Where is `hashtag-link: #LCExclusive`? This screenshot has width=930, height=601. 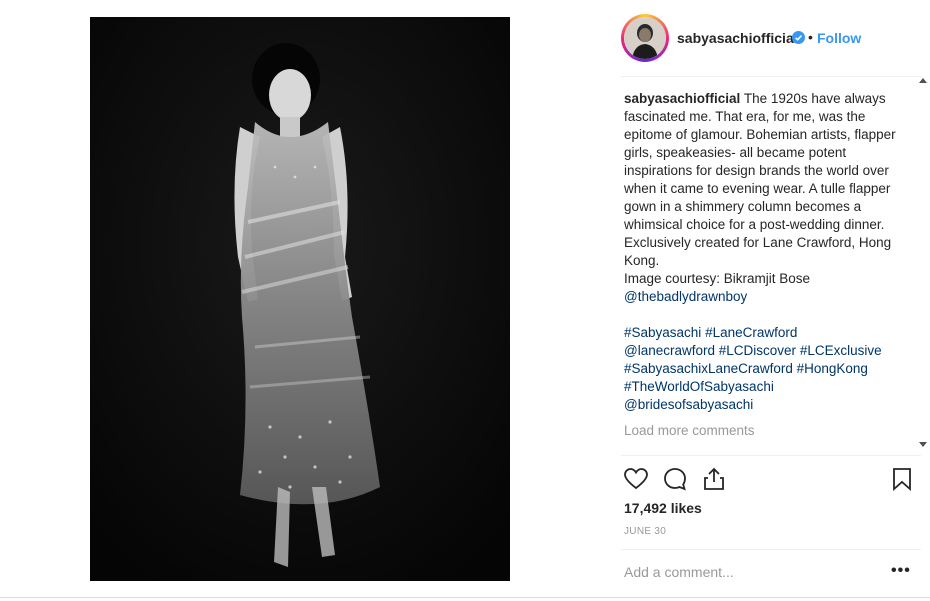 hashtag-link: #LCExclusive is located at coordinates (841, 350).